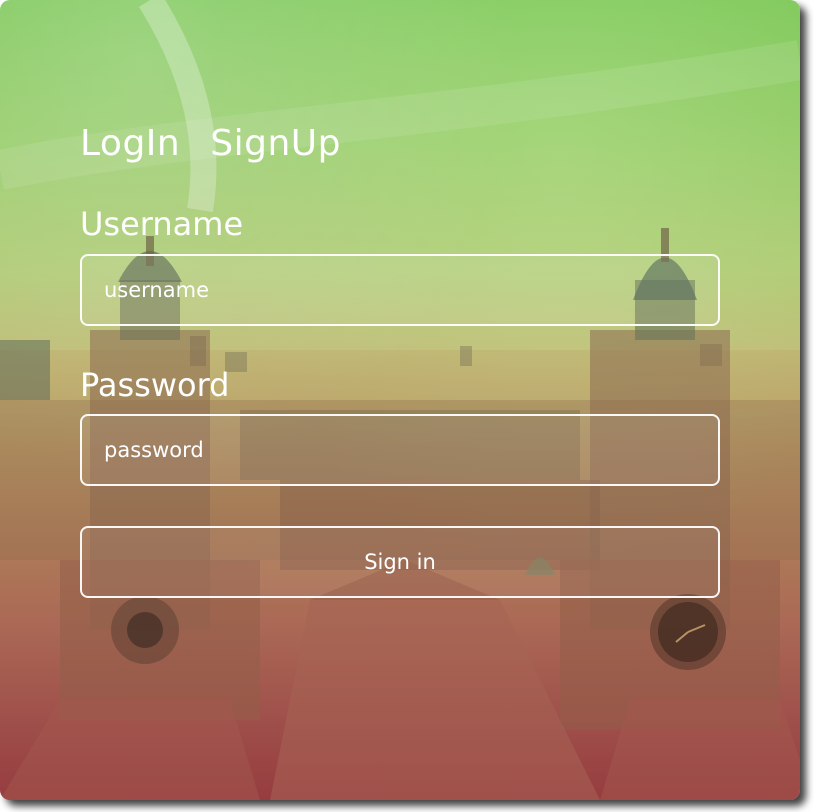  What do you see at coordinates (155, 385) in the screenshot?
I see `password-label: Password` at bounding box center [155, 385].